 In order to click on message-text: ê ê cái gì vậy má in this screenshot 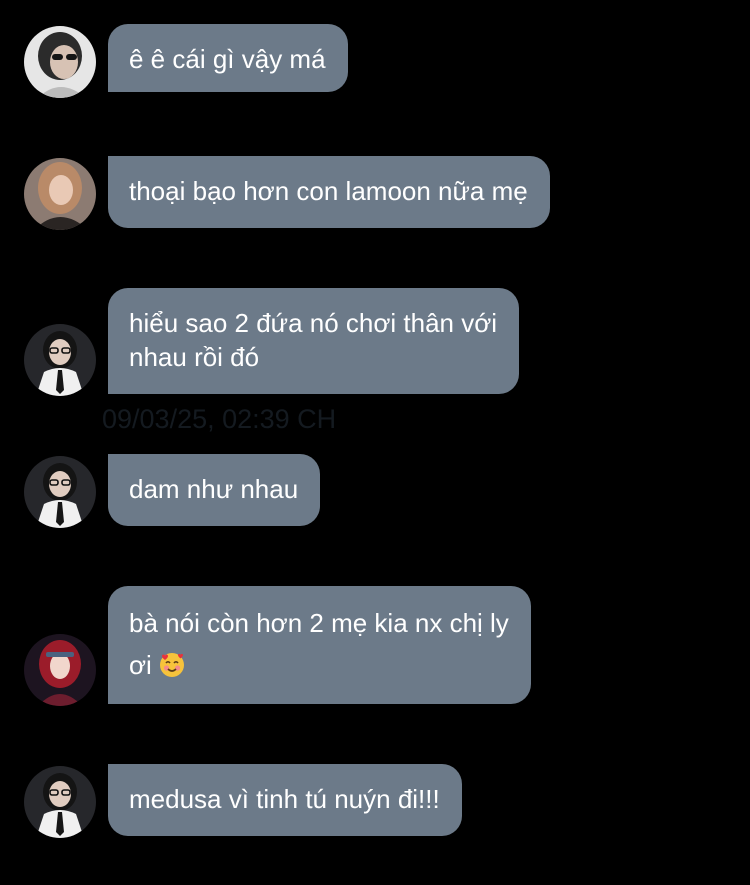, I will do `click(227, 59)`.